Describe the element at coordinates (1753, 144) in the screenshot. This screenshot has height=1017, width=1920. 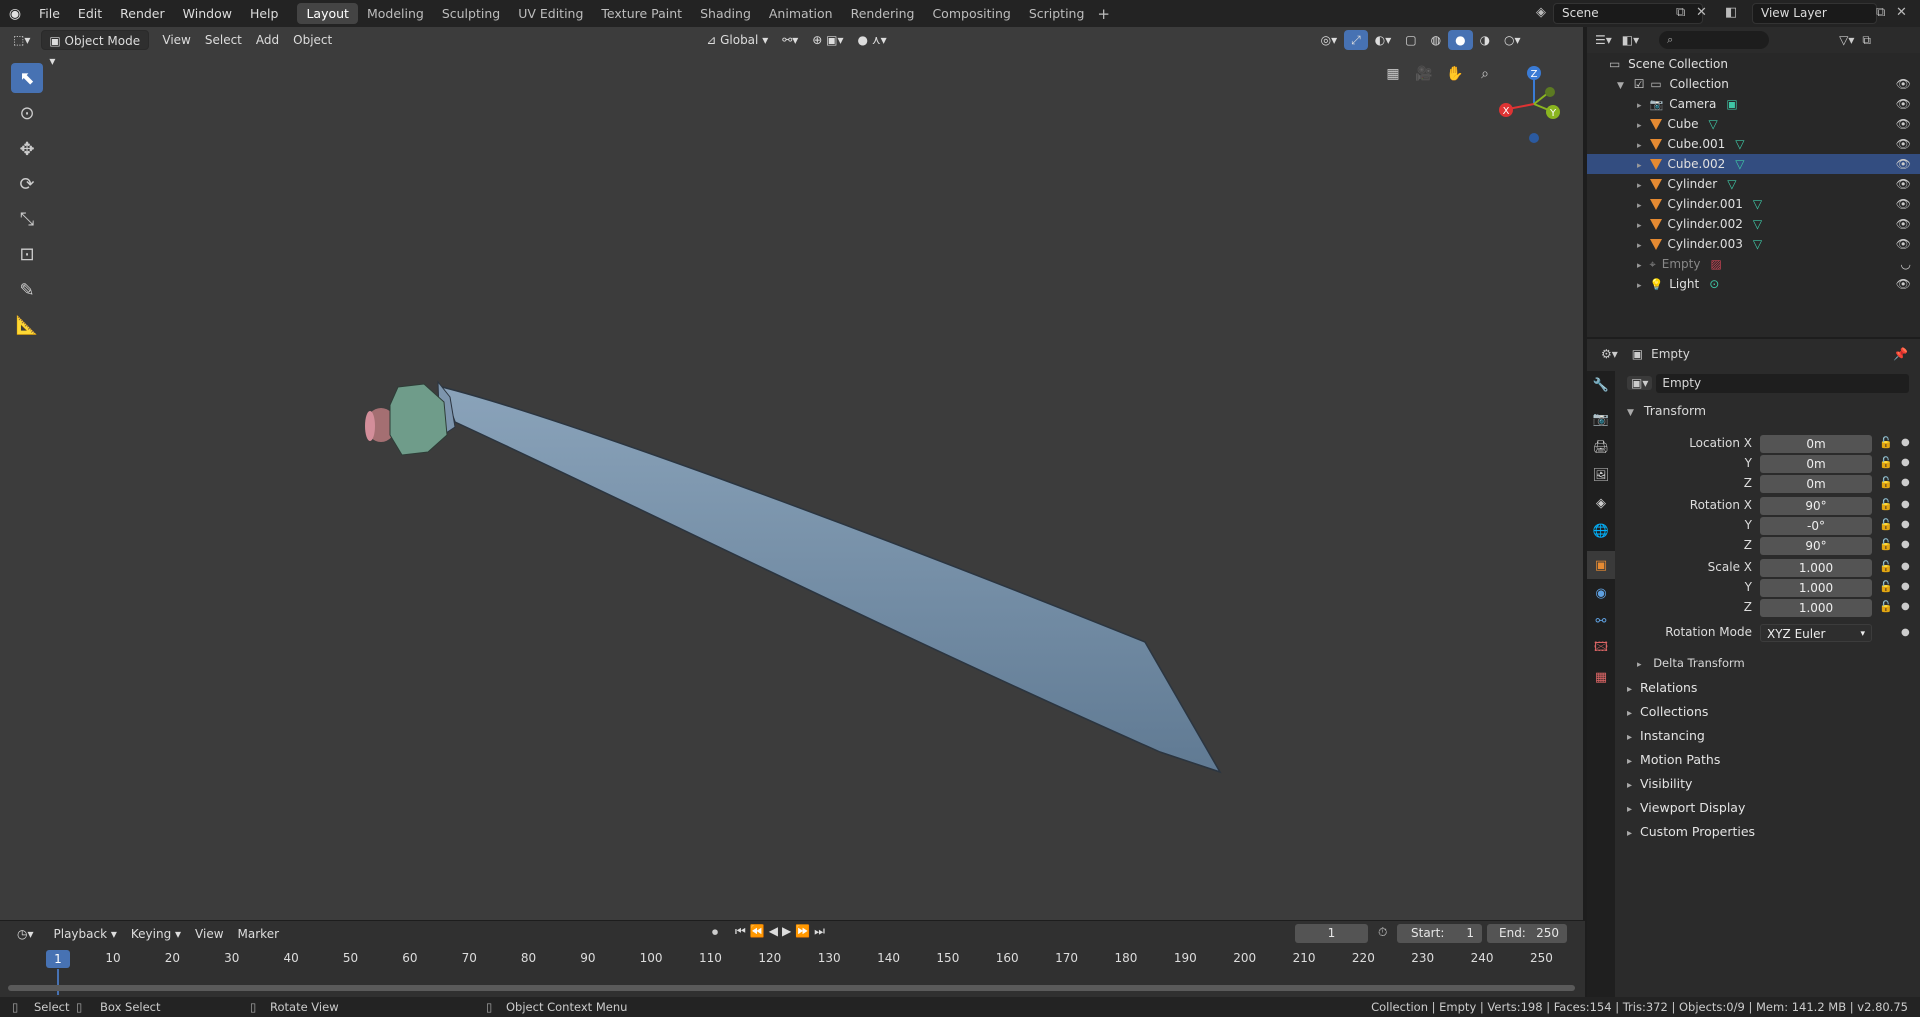
I see `outliner-item: ▸ Cube.001 ▽ 👁` at that location.